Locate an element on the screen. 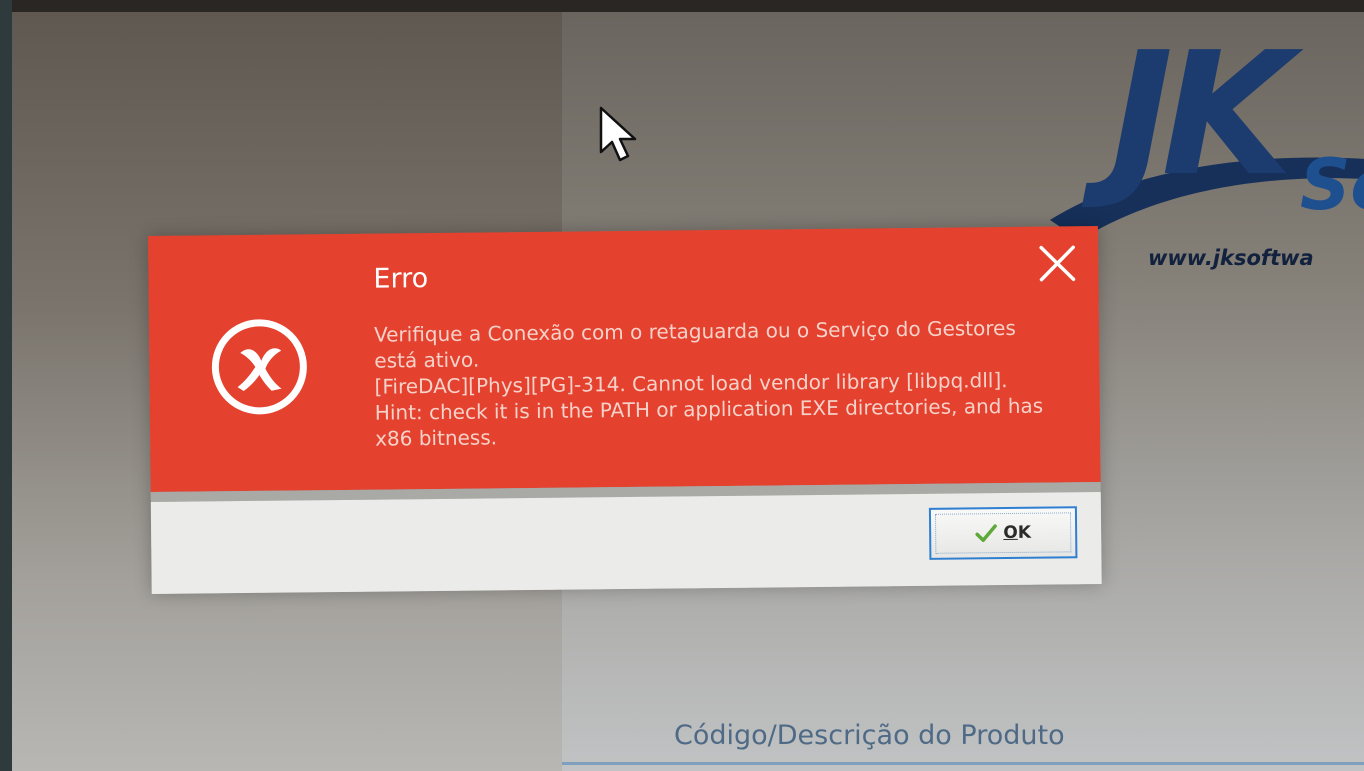 The image size is (1364, 771). error-x-circle-icon is located at coordinates (259, 367).